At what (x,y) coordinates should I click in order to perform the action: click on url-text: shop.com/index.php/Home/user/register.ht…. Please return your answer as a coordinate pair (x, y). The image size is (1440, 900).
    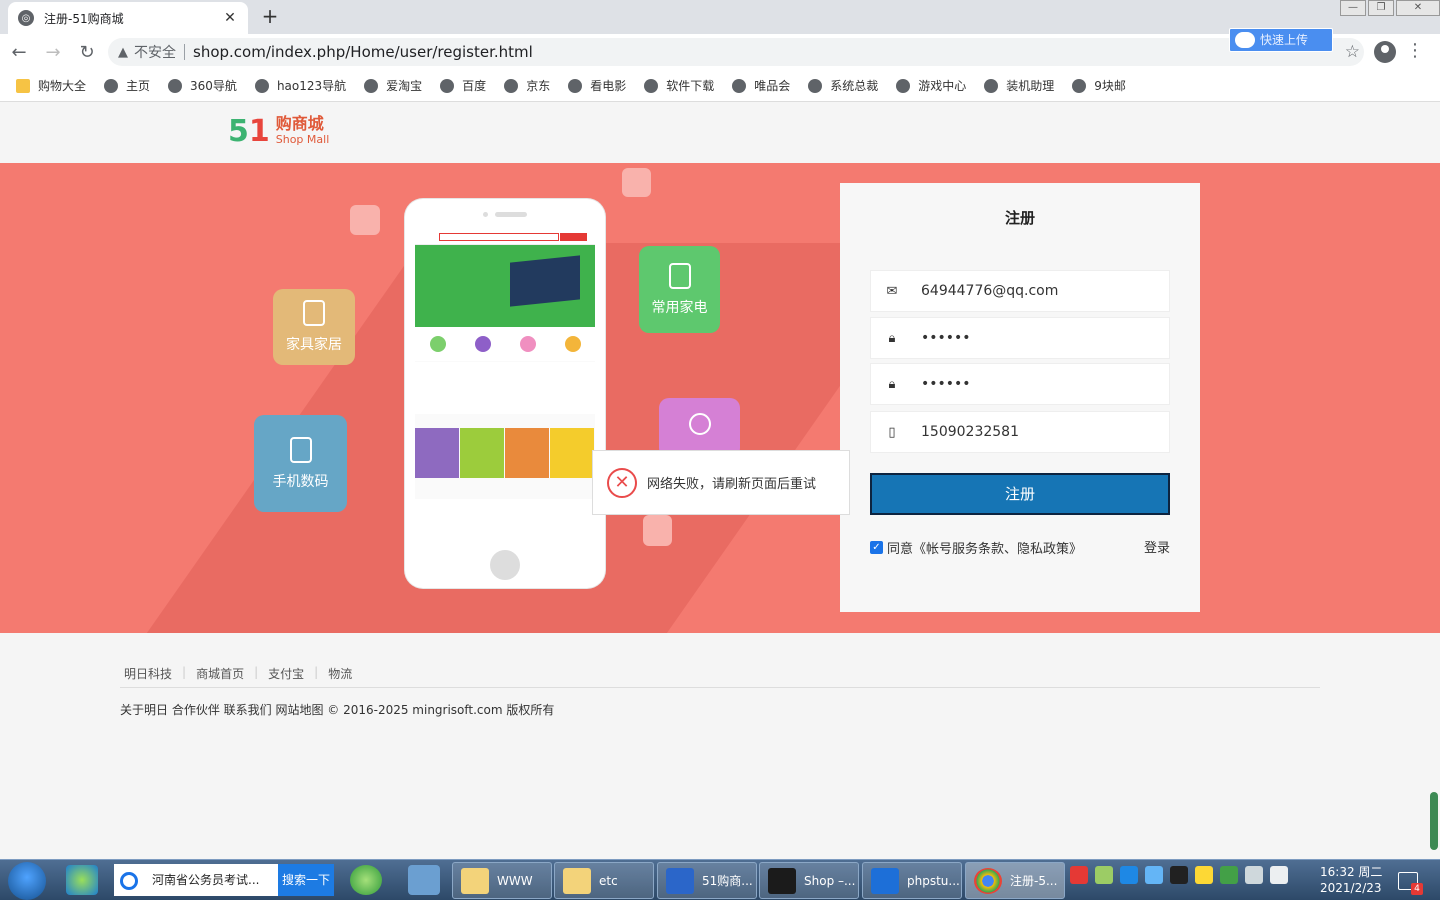
    Looking at the image, I should click on (363, 52).